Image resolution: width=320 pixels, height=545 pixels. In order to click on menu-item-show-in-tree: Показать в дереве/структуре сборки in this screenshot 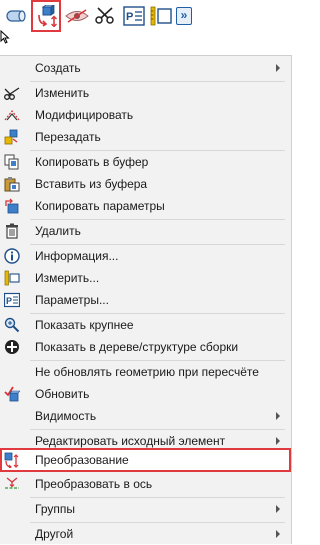, I will do `click(145, 347)`.